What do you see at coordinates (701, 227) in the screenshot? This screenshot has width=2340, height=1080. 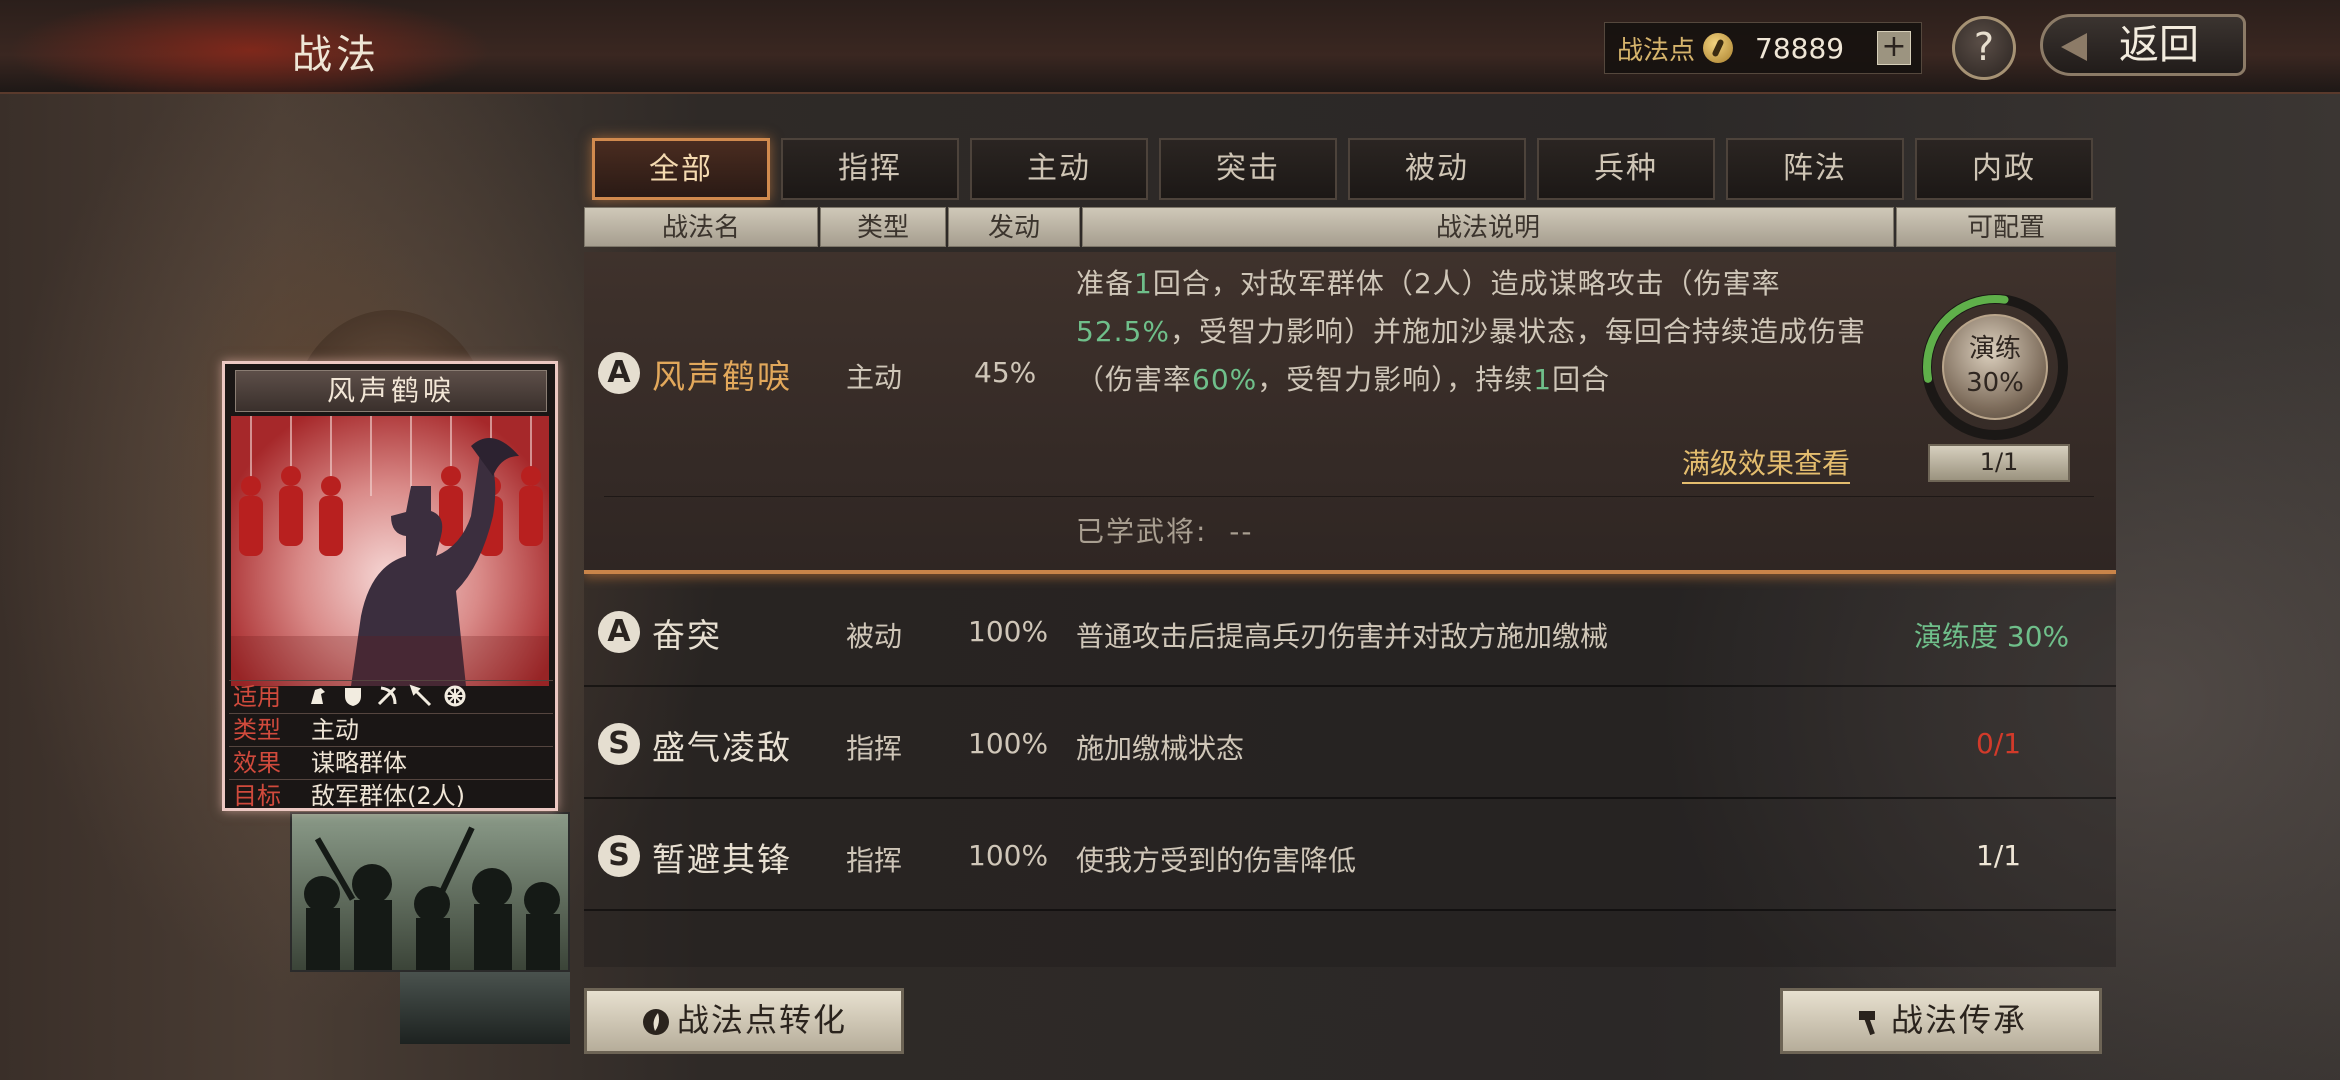 I see `col-name: 战法名` at bounding box center [701, 227].